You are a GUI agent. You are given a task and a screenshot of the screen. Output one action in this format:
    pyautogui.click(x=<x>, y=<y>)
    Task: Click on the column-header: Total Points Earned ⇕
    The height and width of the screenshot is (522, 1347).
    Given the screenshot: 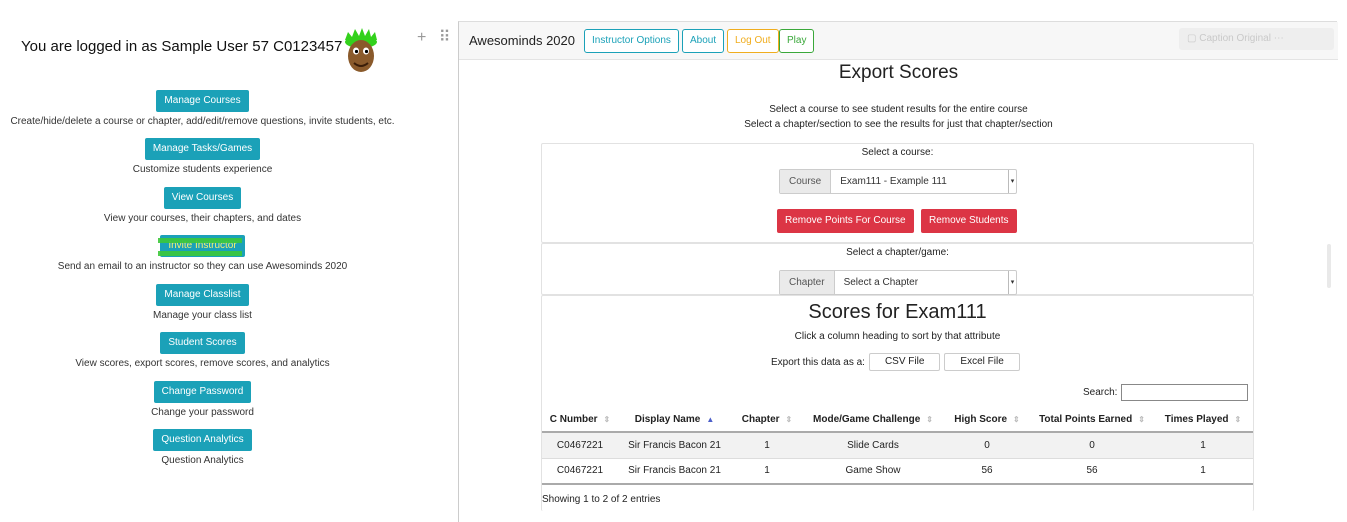 What is the action you would take?
    pyautogui.click(x=1092, y=420)
    